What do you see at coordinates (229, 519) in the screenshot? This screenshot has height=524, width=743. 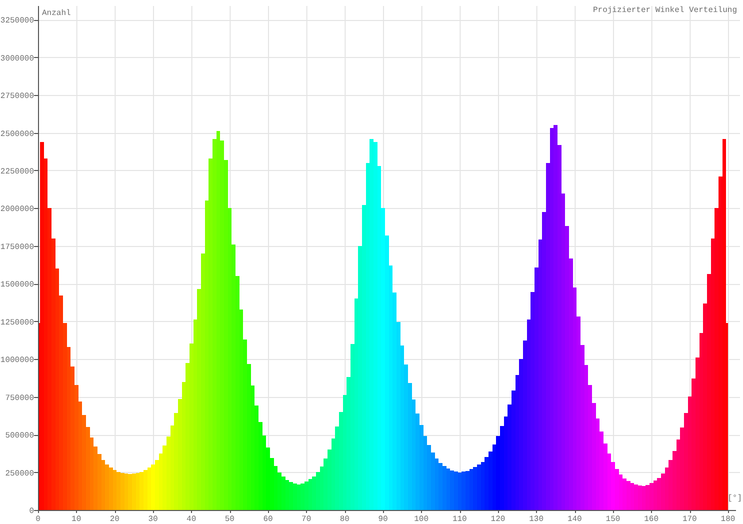 I see `axis-tick-label: 50` at bounding box center [229, 519].